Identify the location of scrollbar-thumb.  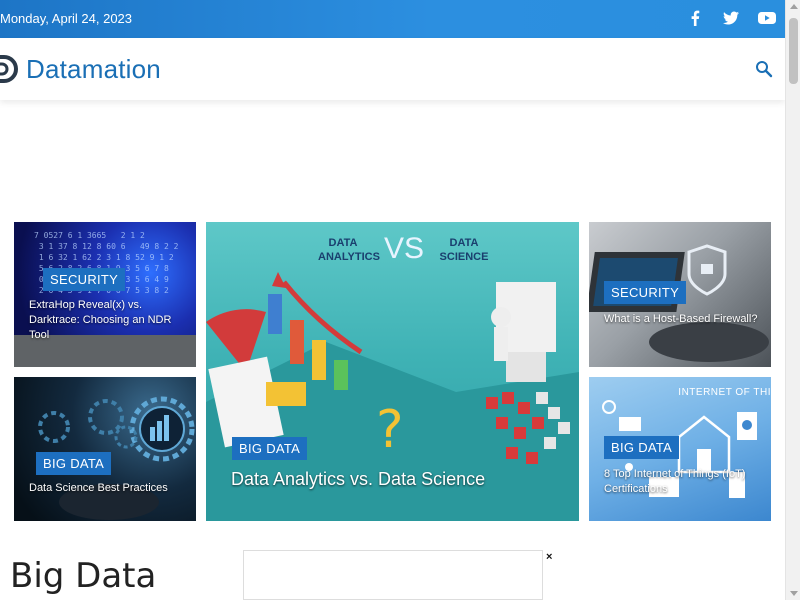
(793, 51).